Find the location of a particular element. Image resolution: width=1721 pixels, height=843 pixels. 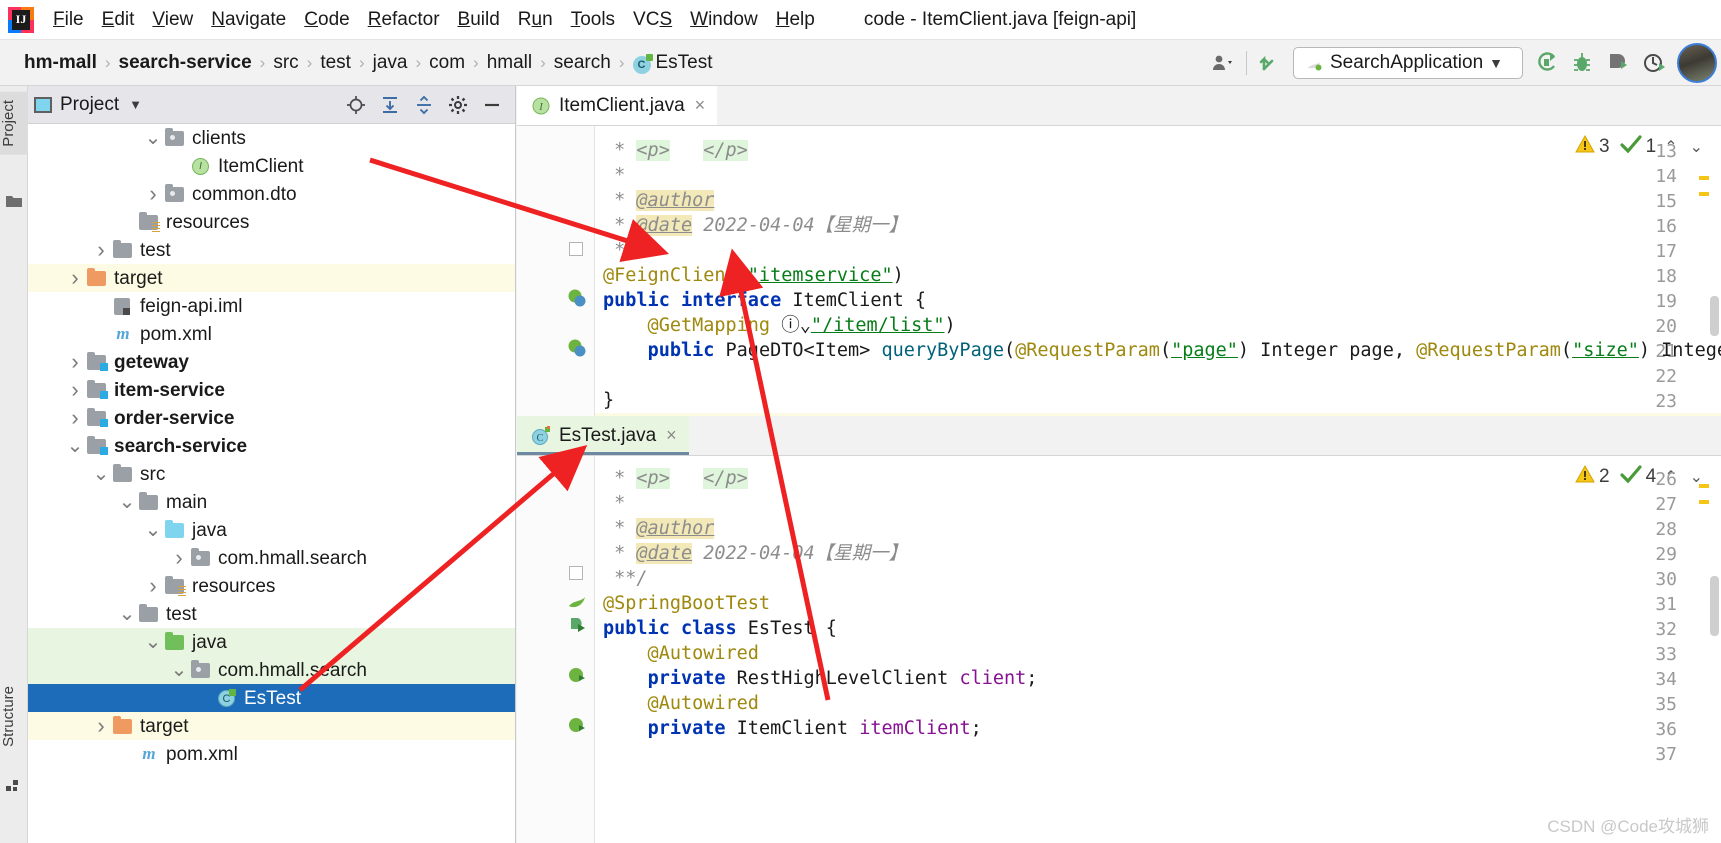

tab-estest-java: C EsTest.java × is located at coordinates (603, 435).